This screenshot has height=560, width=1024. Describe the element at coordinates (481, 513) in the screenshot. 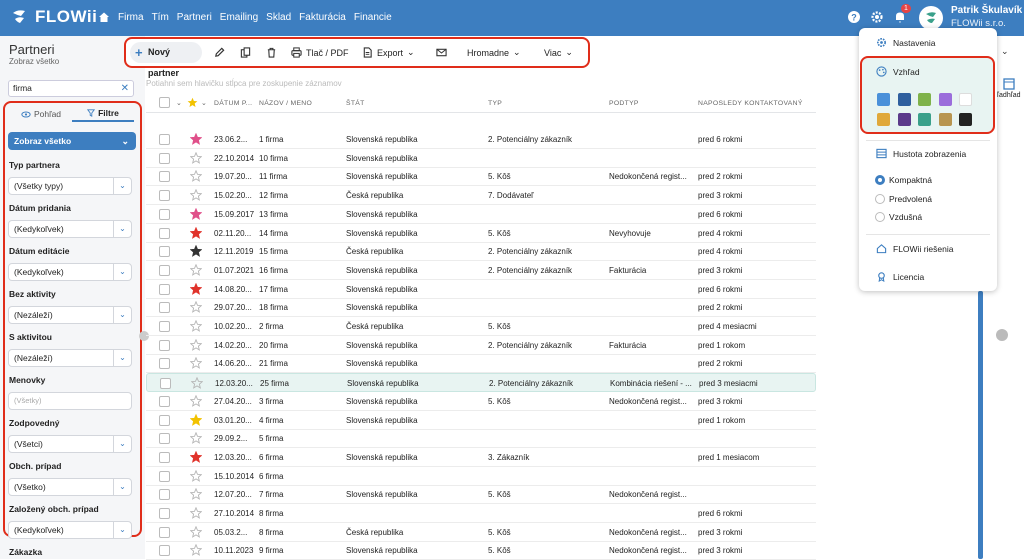

I see `table-row: 27.10.2014 8 firma pred 6 rokmi` at that location.